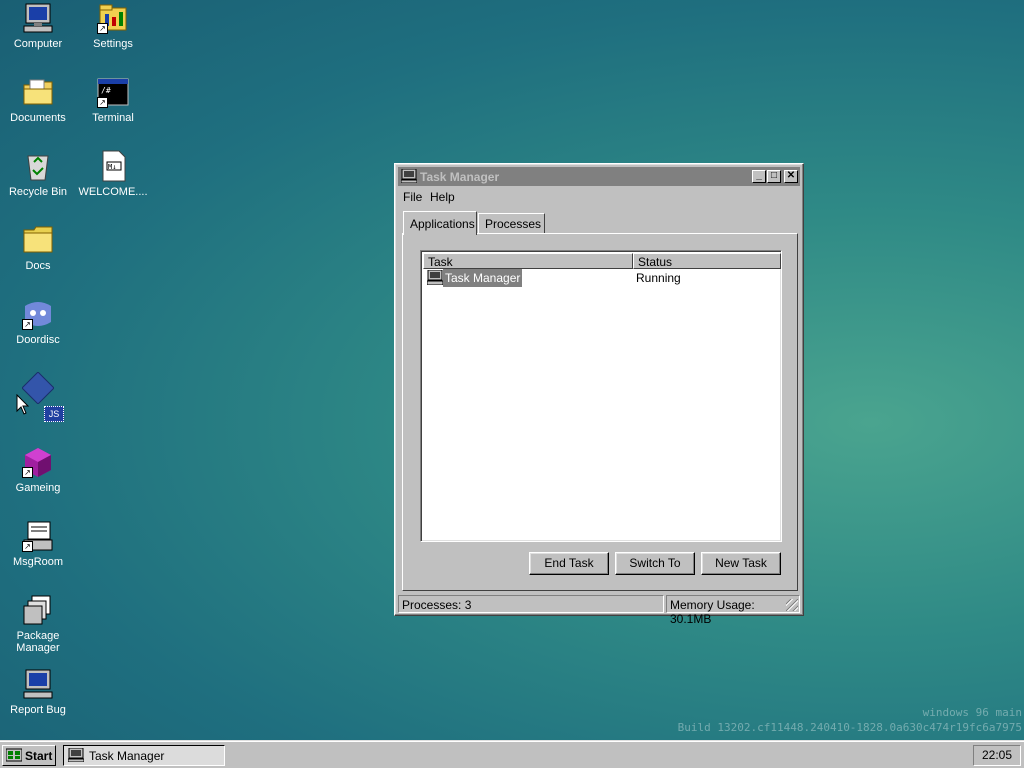 This screenshot has width=1024, height=768. What do you see at coordinates (569, 563) in the screenshot?
I see `end-task-button: End Task` at bounding box center [569, 563].